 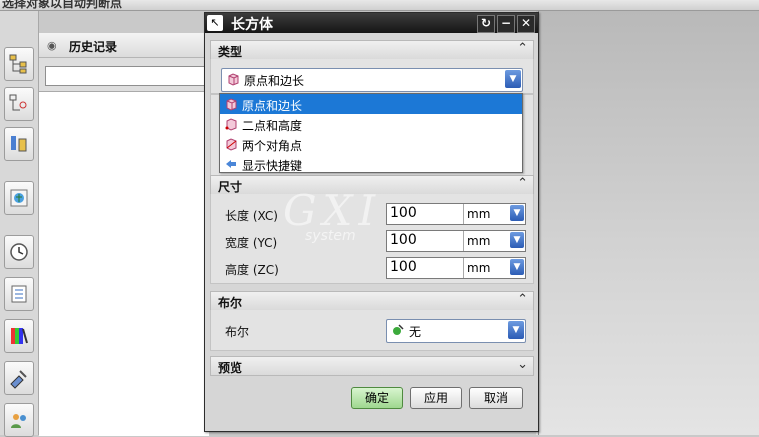 What do you see at coordinates (403, 213) in the screenshot?
I see `length-value: 100` at bounding box center [403, 213].